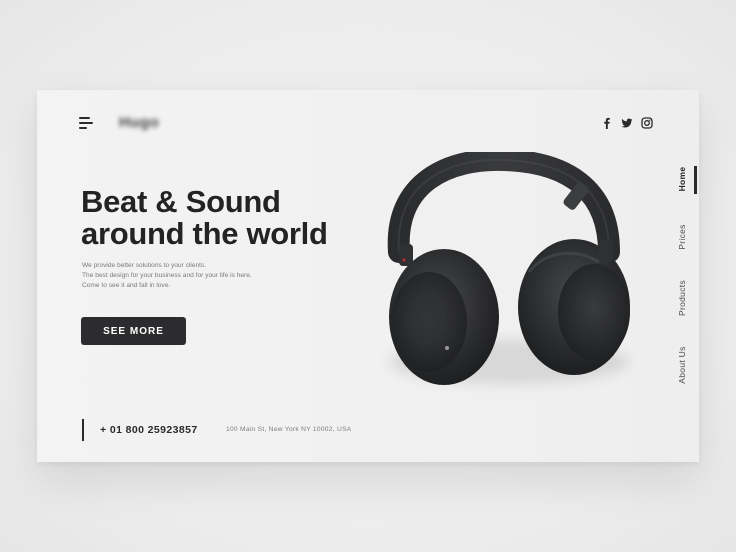 This screenshot has height=552, width=736. I want to click on social-links, so click(627, 123).